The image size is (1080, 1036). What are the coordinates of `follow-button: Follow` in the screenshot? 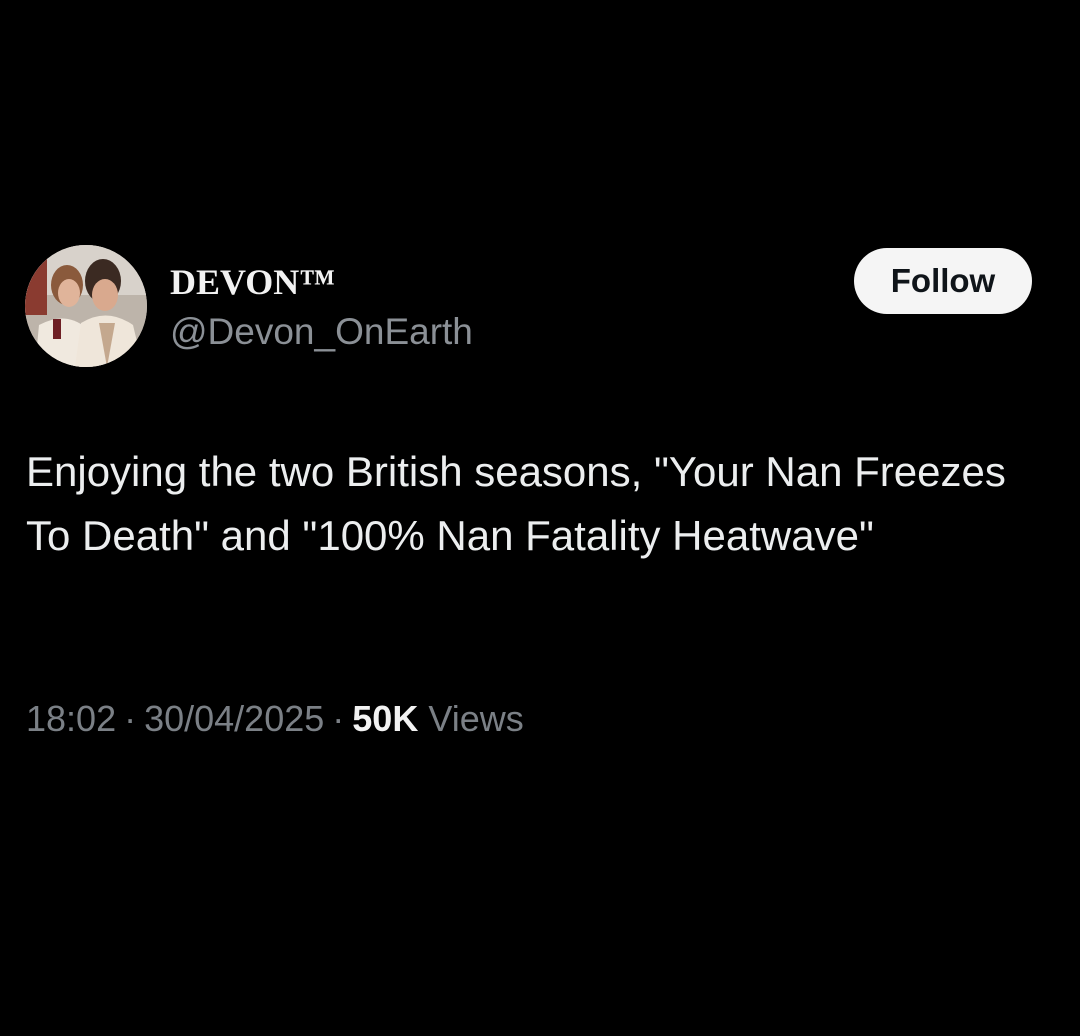 It's located at (943, 281).